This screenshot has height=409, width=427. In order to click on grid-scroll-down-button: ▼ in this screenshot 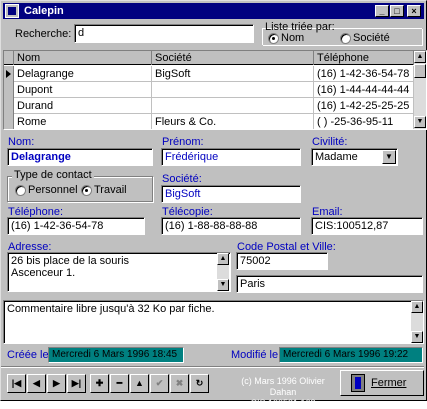, I will do `click(420, 122)`.